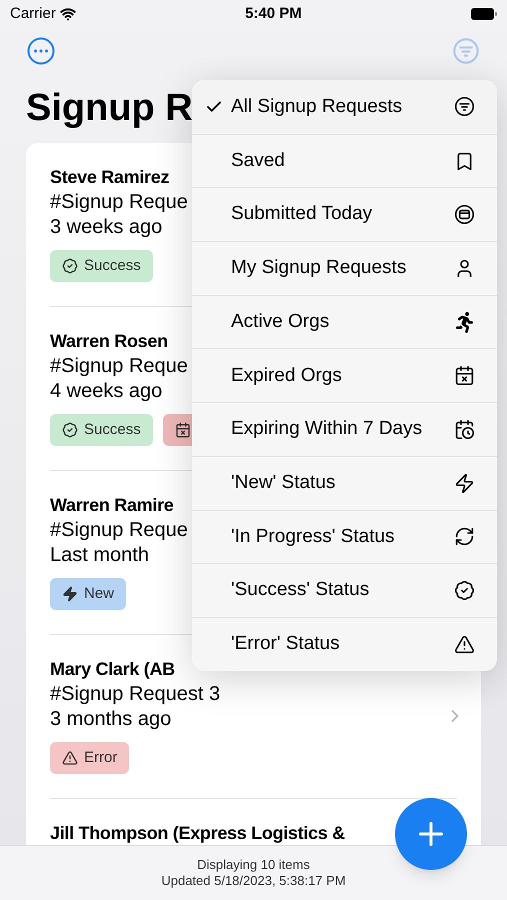 The image size is (507, 900). Describe the element at coordinates (90, 758) in the screenshot. I see `status-badge: Error` at that location.